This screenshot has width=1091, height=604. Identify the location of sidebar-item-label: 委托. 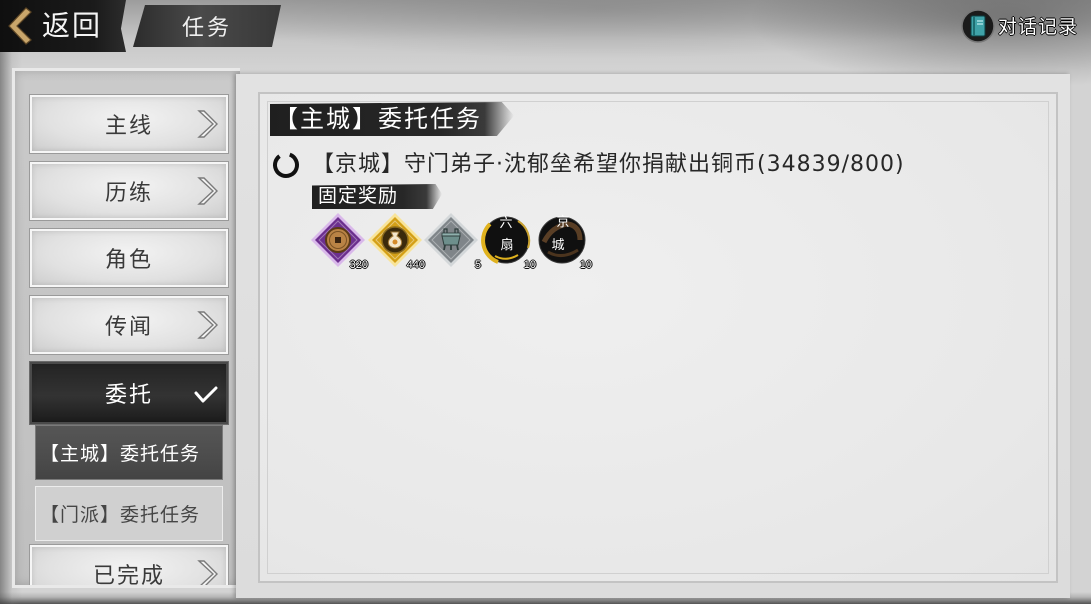
(128, 395).